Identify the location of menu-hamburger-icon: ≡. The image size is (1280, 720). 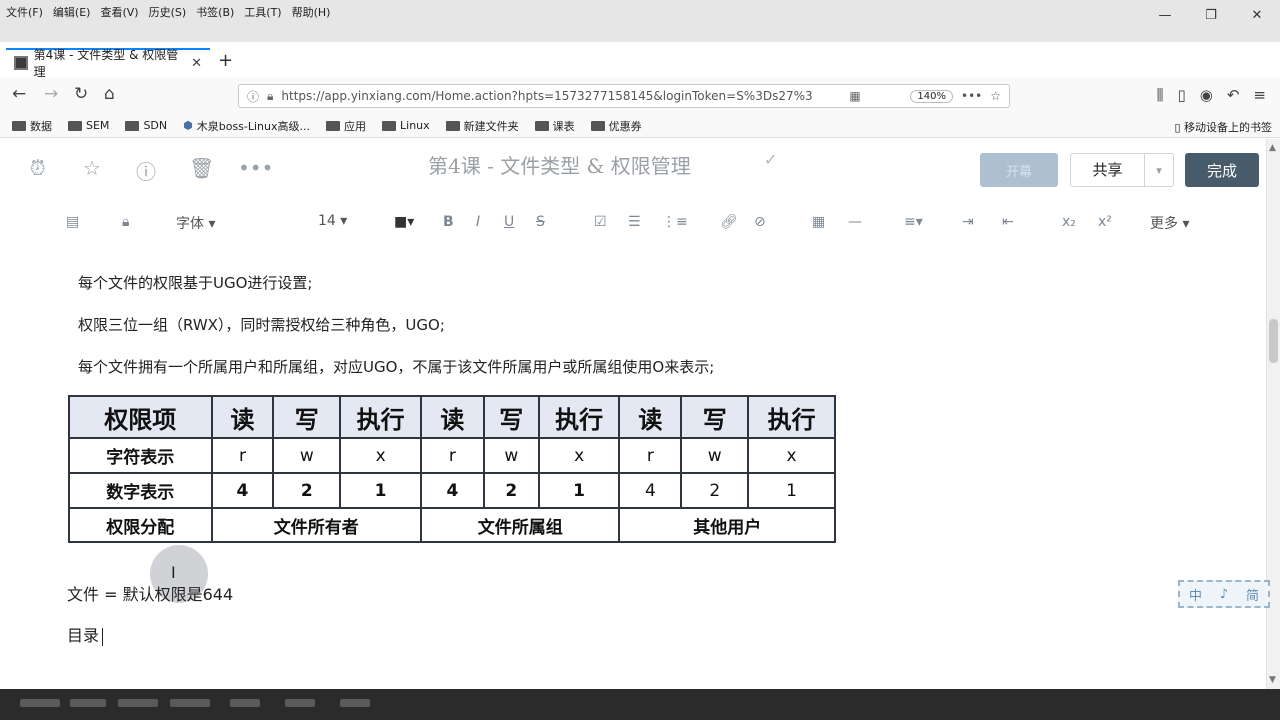
(1259, 95).